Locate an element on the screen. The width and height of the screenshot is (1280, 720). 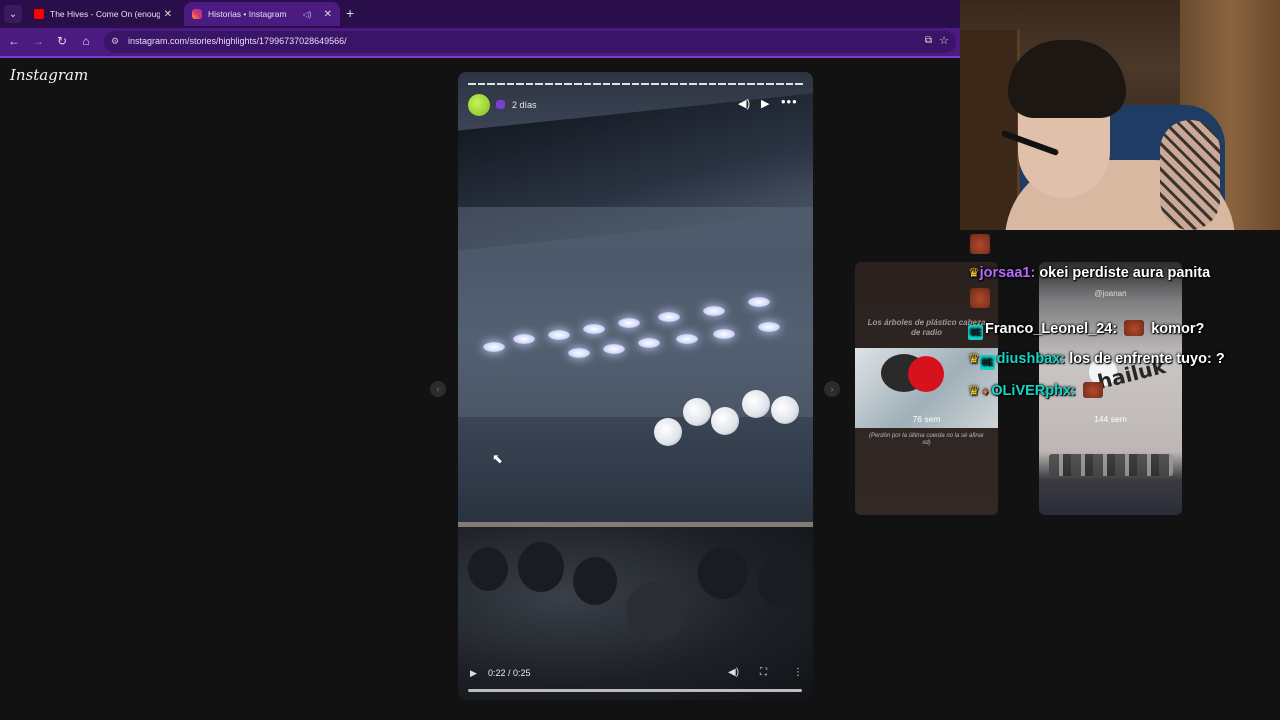
video-more-icon: ⋮ is located at coordinates (798, 672).